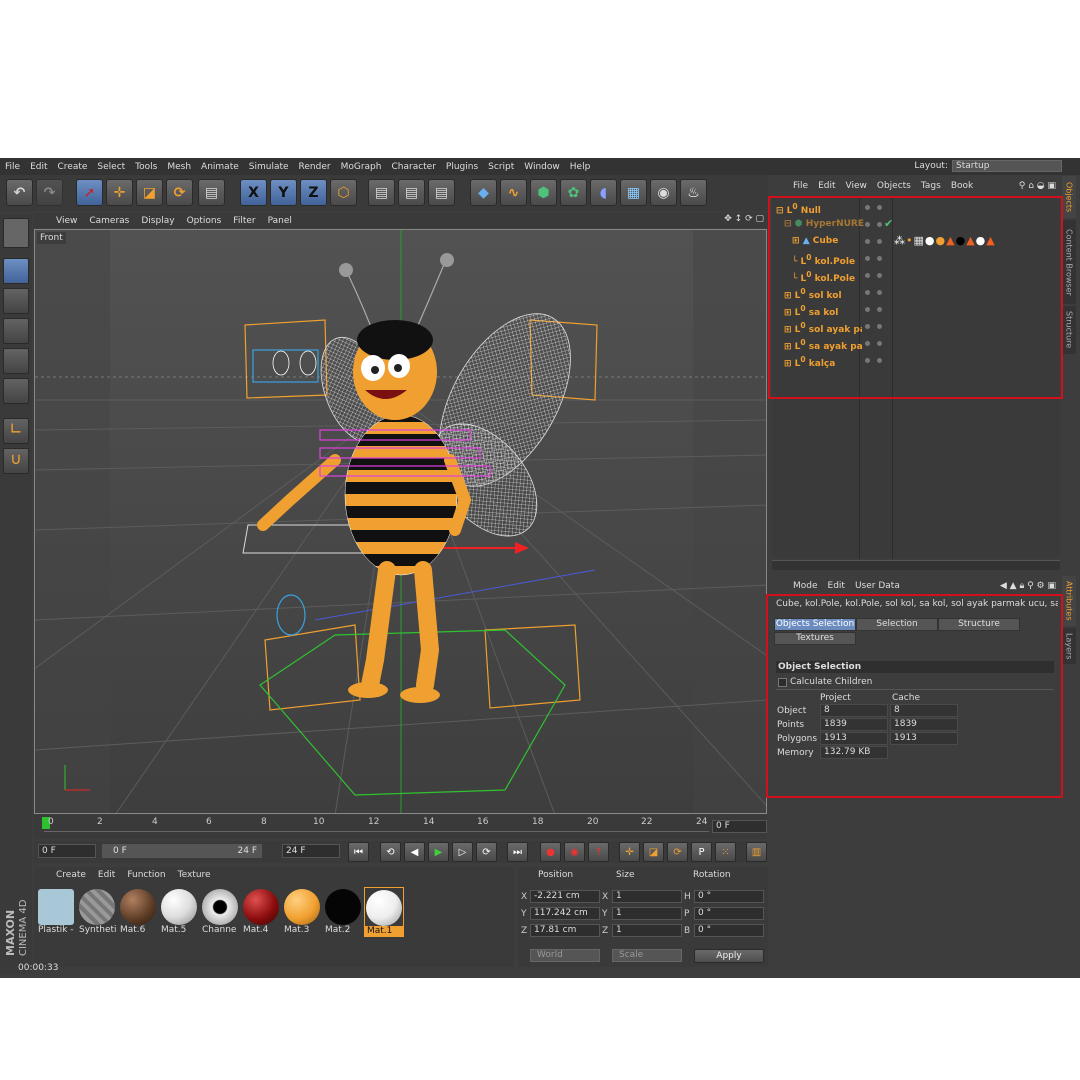 This screenshot has height=1080, width=1080. I want to click on environment-floor-icon: ▦, so click(633, 192).